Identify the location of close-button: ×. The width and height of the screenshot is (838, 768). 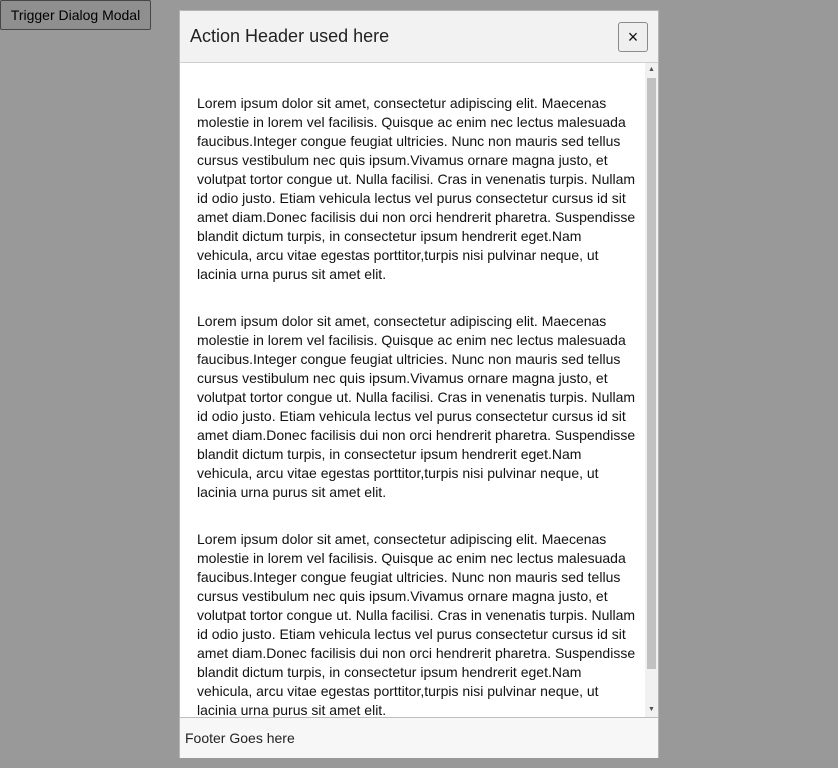
(633, 37).